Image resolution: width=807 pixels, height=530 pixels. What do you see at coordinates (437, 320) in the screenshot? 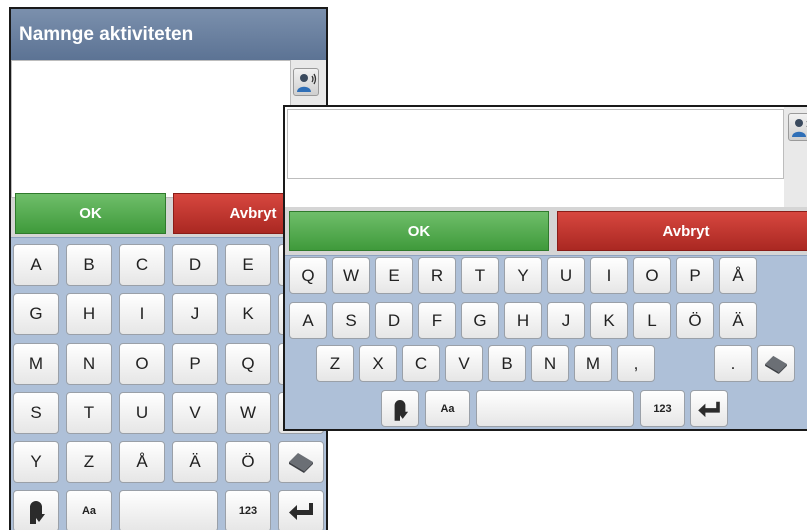
I see `key-f: F` at bounding box center [437, 320].